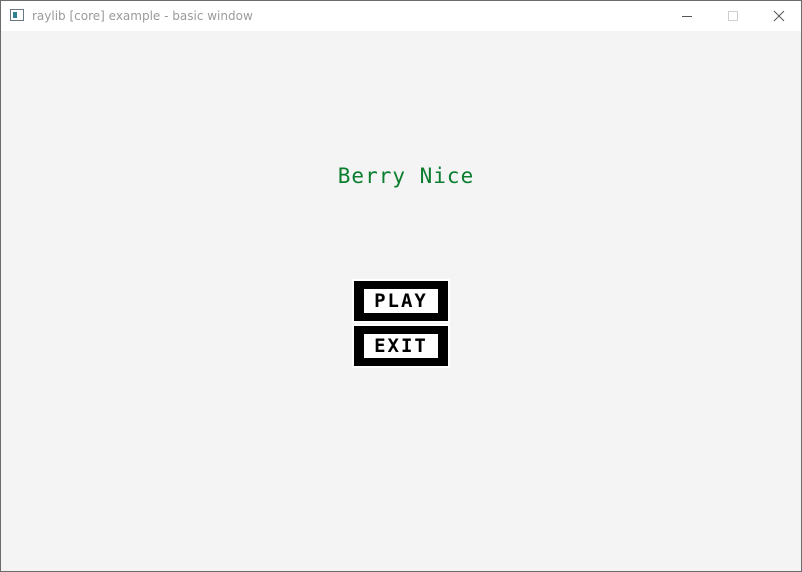 The width and height of the screenshot is (802, 572). I want to click on maximize-icon, so click(733, 16).